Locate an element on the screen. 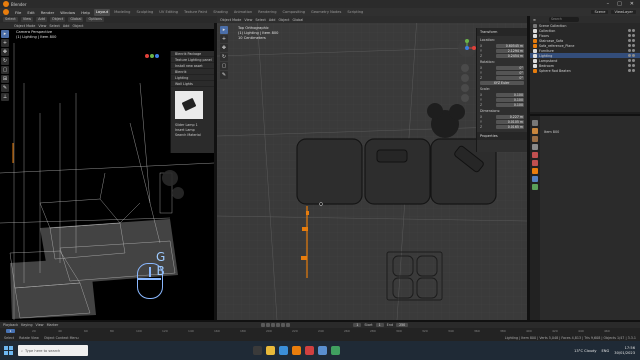  rotation-mode-select: XYZ Euler is located at coordinates (502, 82).